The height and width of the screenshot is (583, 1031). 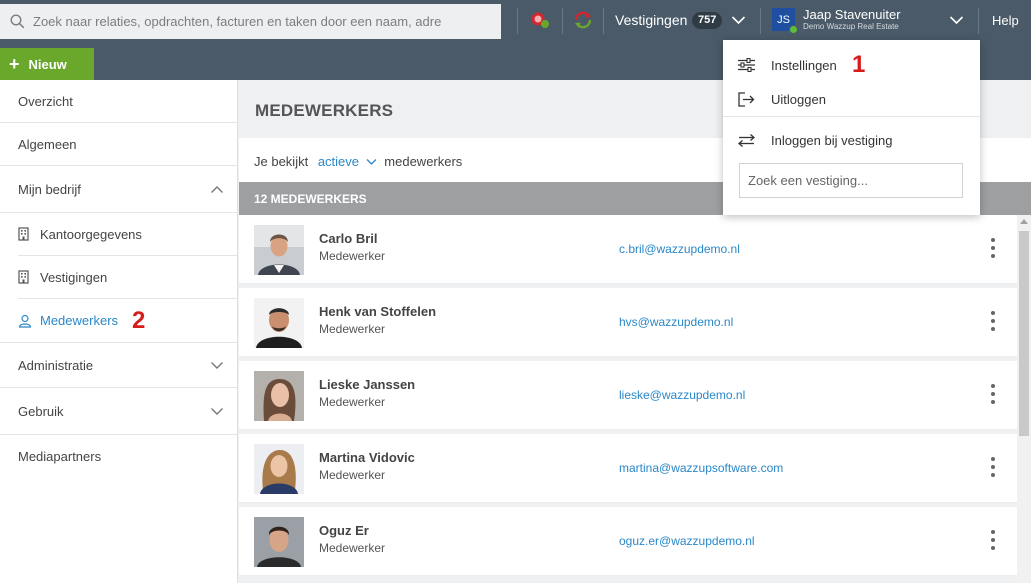 What do you see at coordinates (367, 457) in the screenshot?
I see `employee-name: Martina Vidovic` at bounding box center [367, 457].